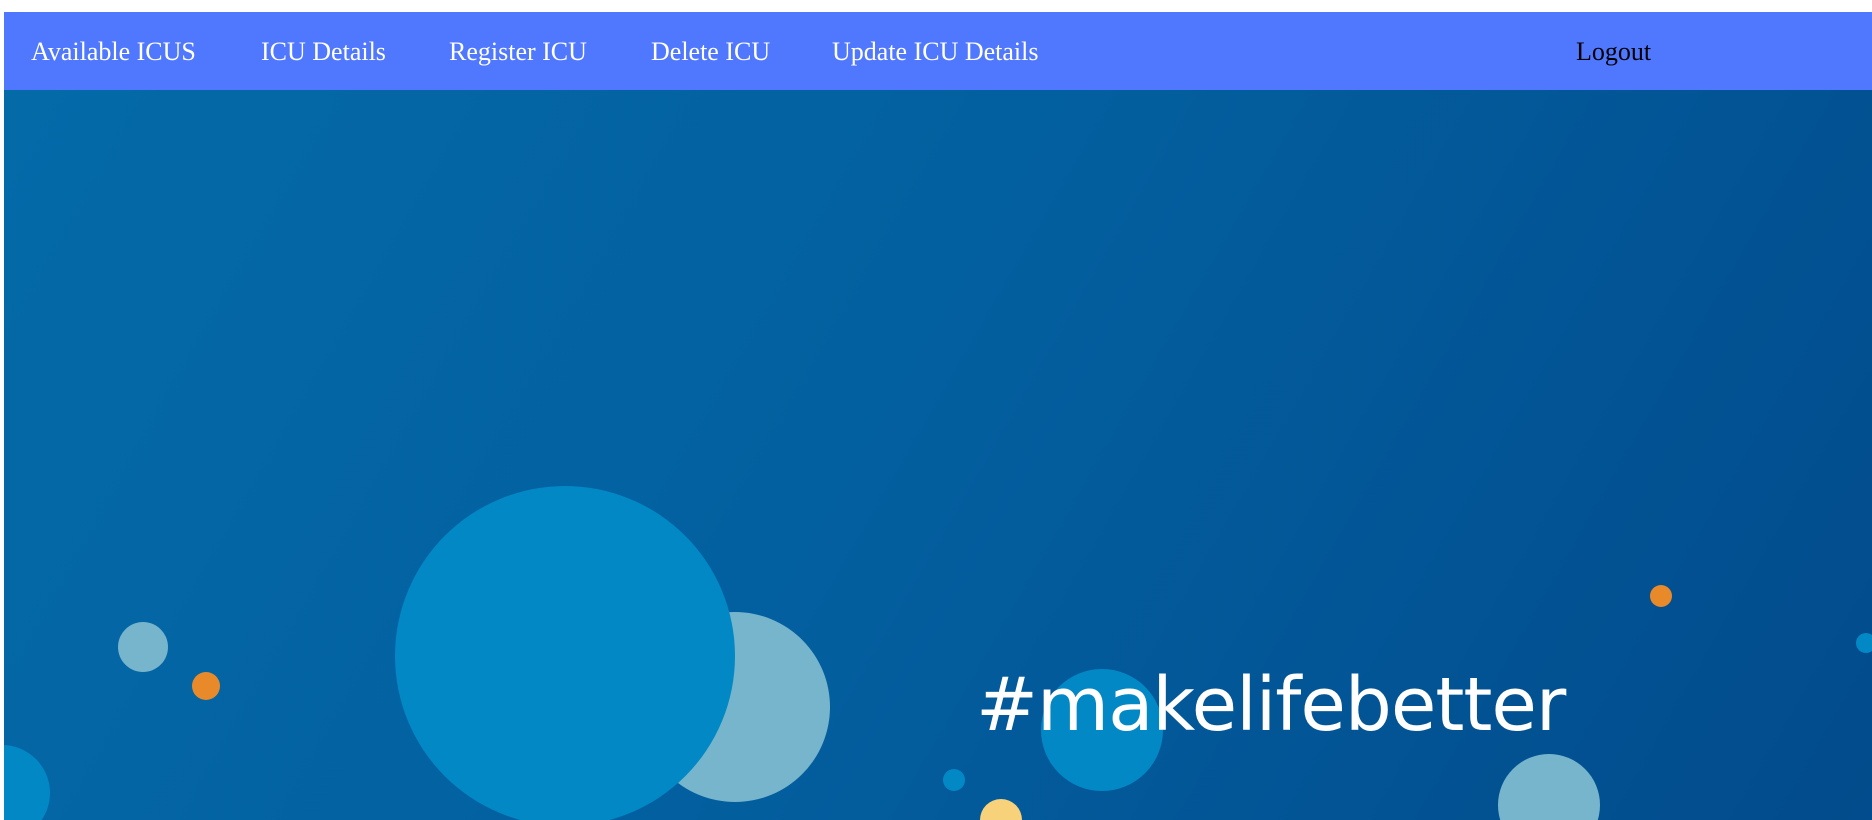  I want to click on nav-available-icus: Available ICUS, so click(113, 52).